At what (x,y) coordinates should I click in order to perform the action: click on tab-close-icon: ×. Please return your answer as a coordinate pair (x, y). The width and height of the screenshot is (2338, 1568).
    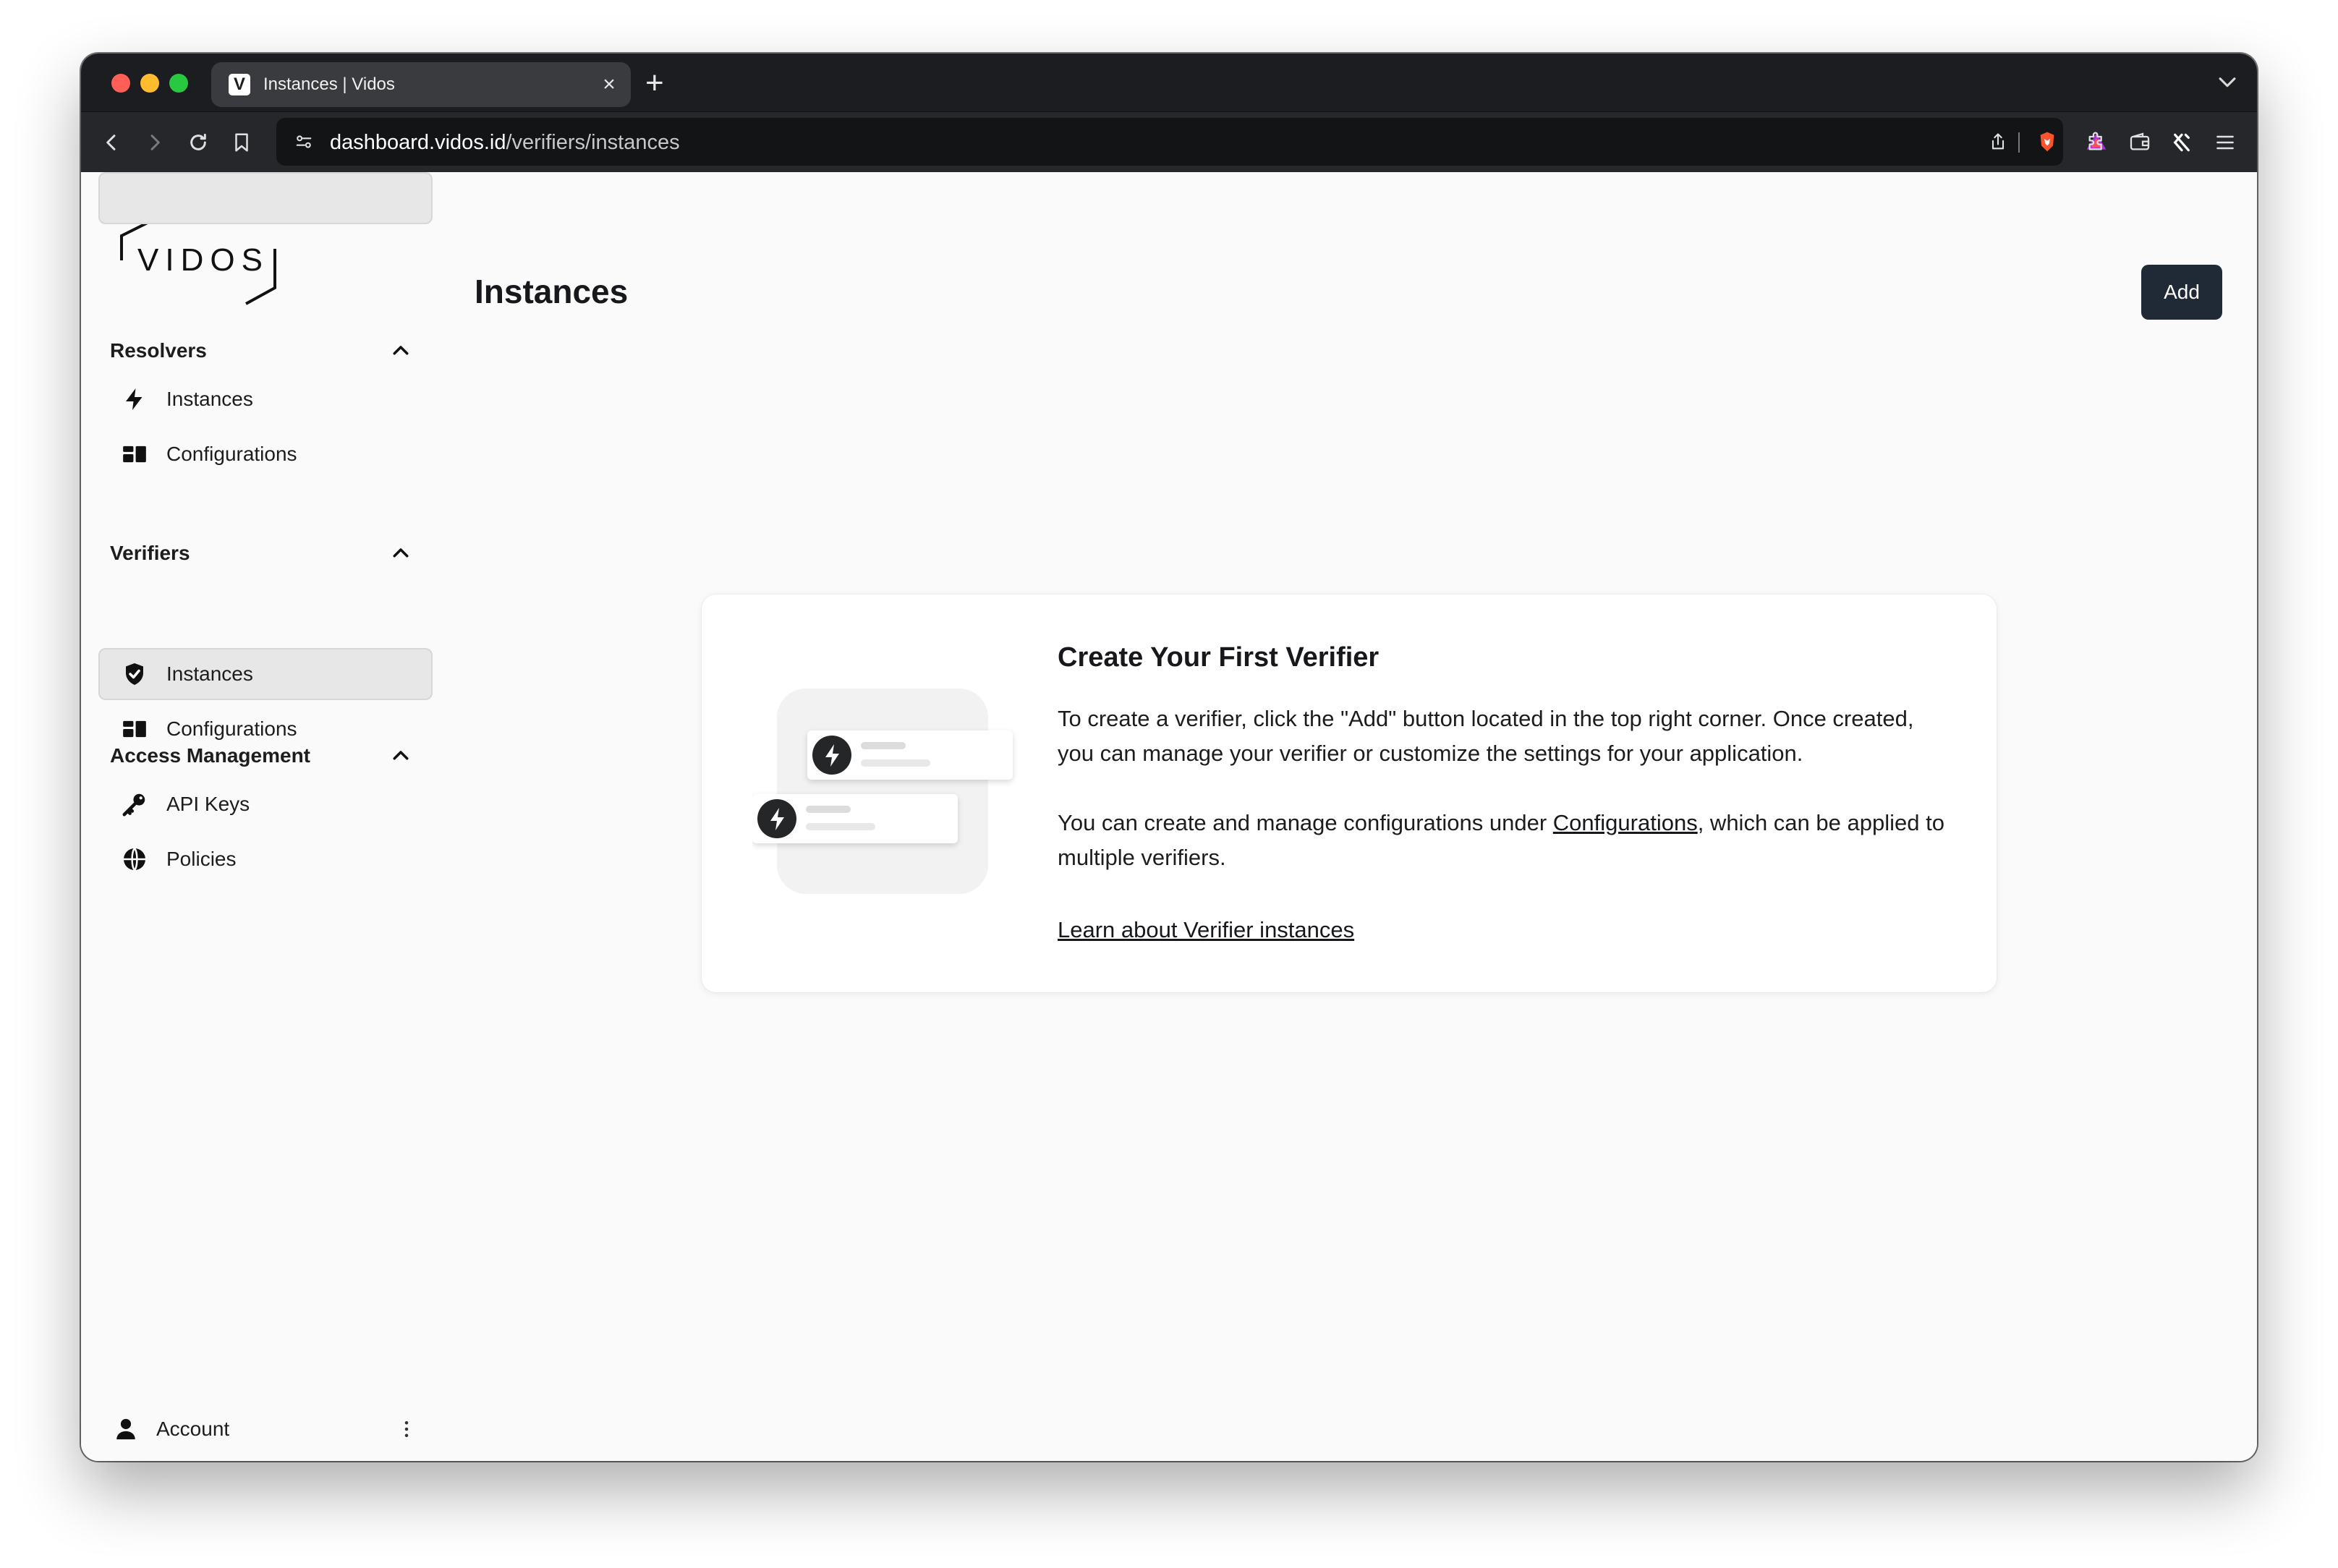
    Looking at the image, I should click on (610, 84).